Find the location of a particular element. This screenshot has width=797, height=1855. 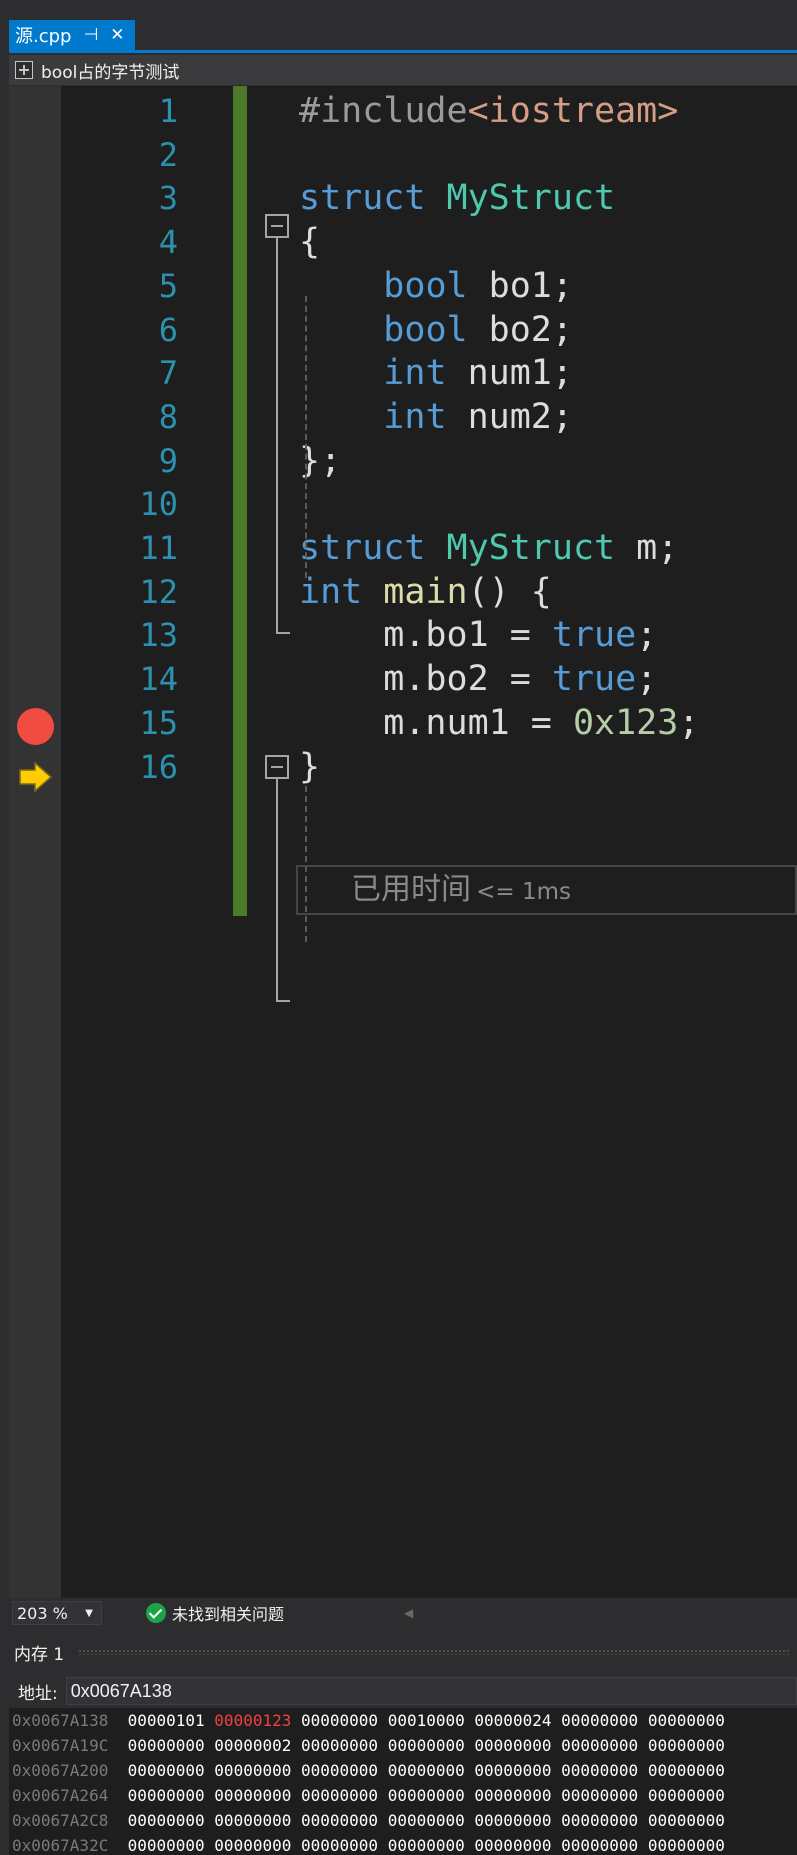

memory-address: 0x0067A2C8 is located at coordinates (60, 1820).